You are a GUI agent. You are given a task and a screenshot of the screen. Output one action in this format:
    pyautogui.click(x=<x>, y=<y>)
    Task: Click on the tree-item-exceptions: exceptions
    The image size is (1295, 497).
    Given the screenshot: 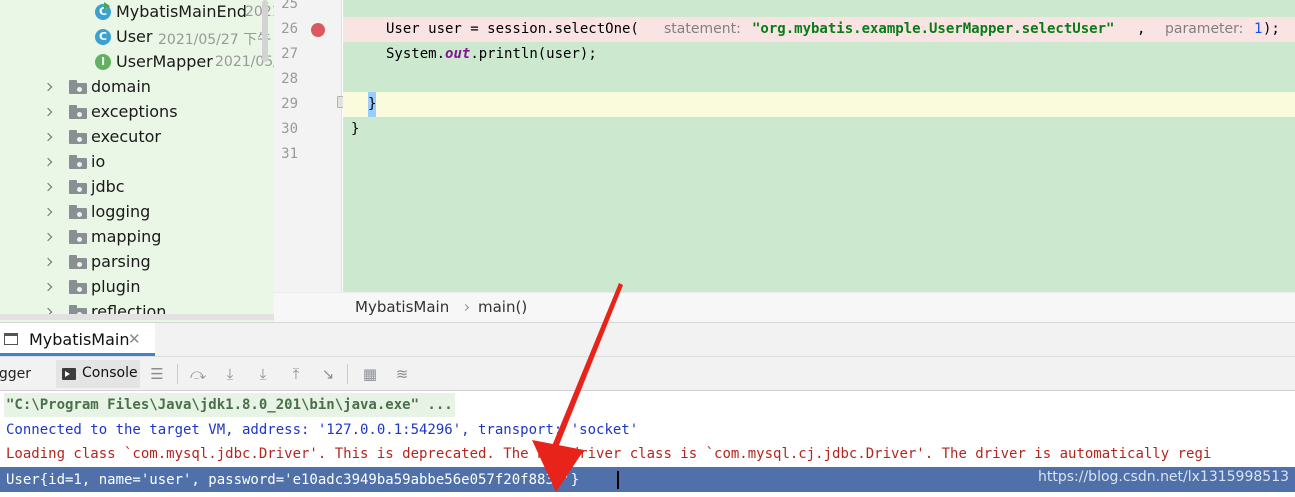 What is the action you would take?
    pyautogui.click(x=137, y=112)
    